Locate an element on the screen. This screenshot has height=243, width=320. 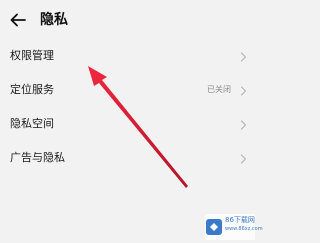
watermark-title: 86下载网 is located at coordinates (240, 220).